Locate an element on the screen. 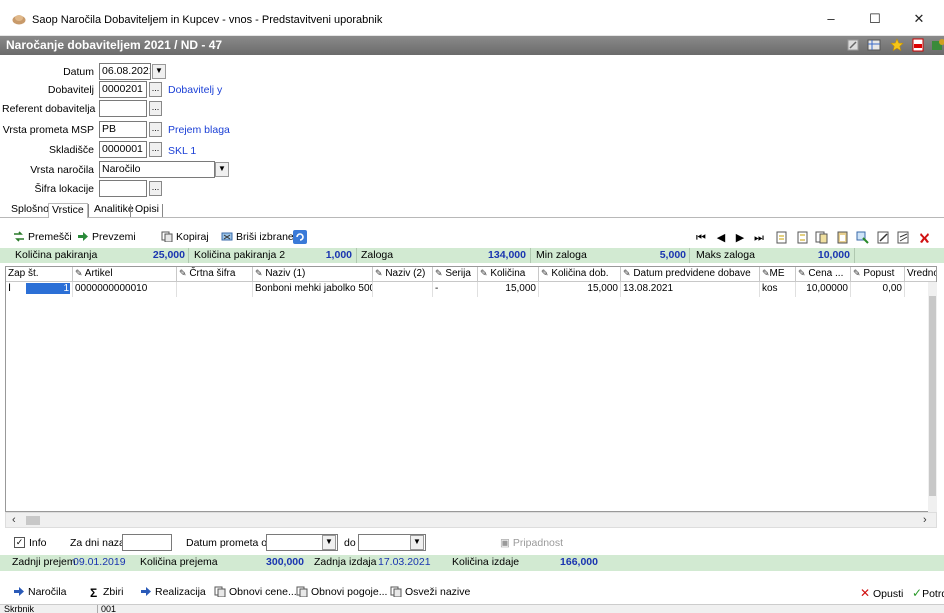 The width and height of the screenshot is (944, 613). row-cell-serija: - is located at coordinates (455, 289).